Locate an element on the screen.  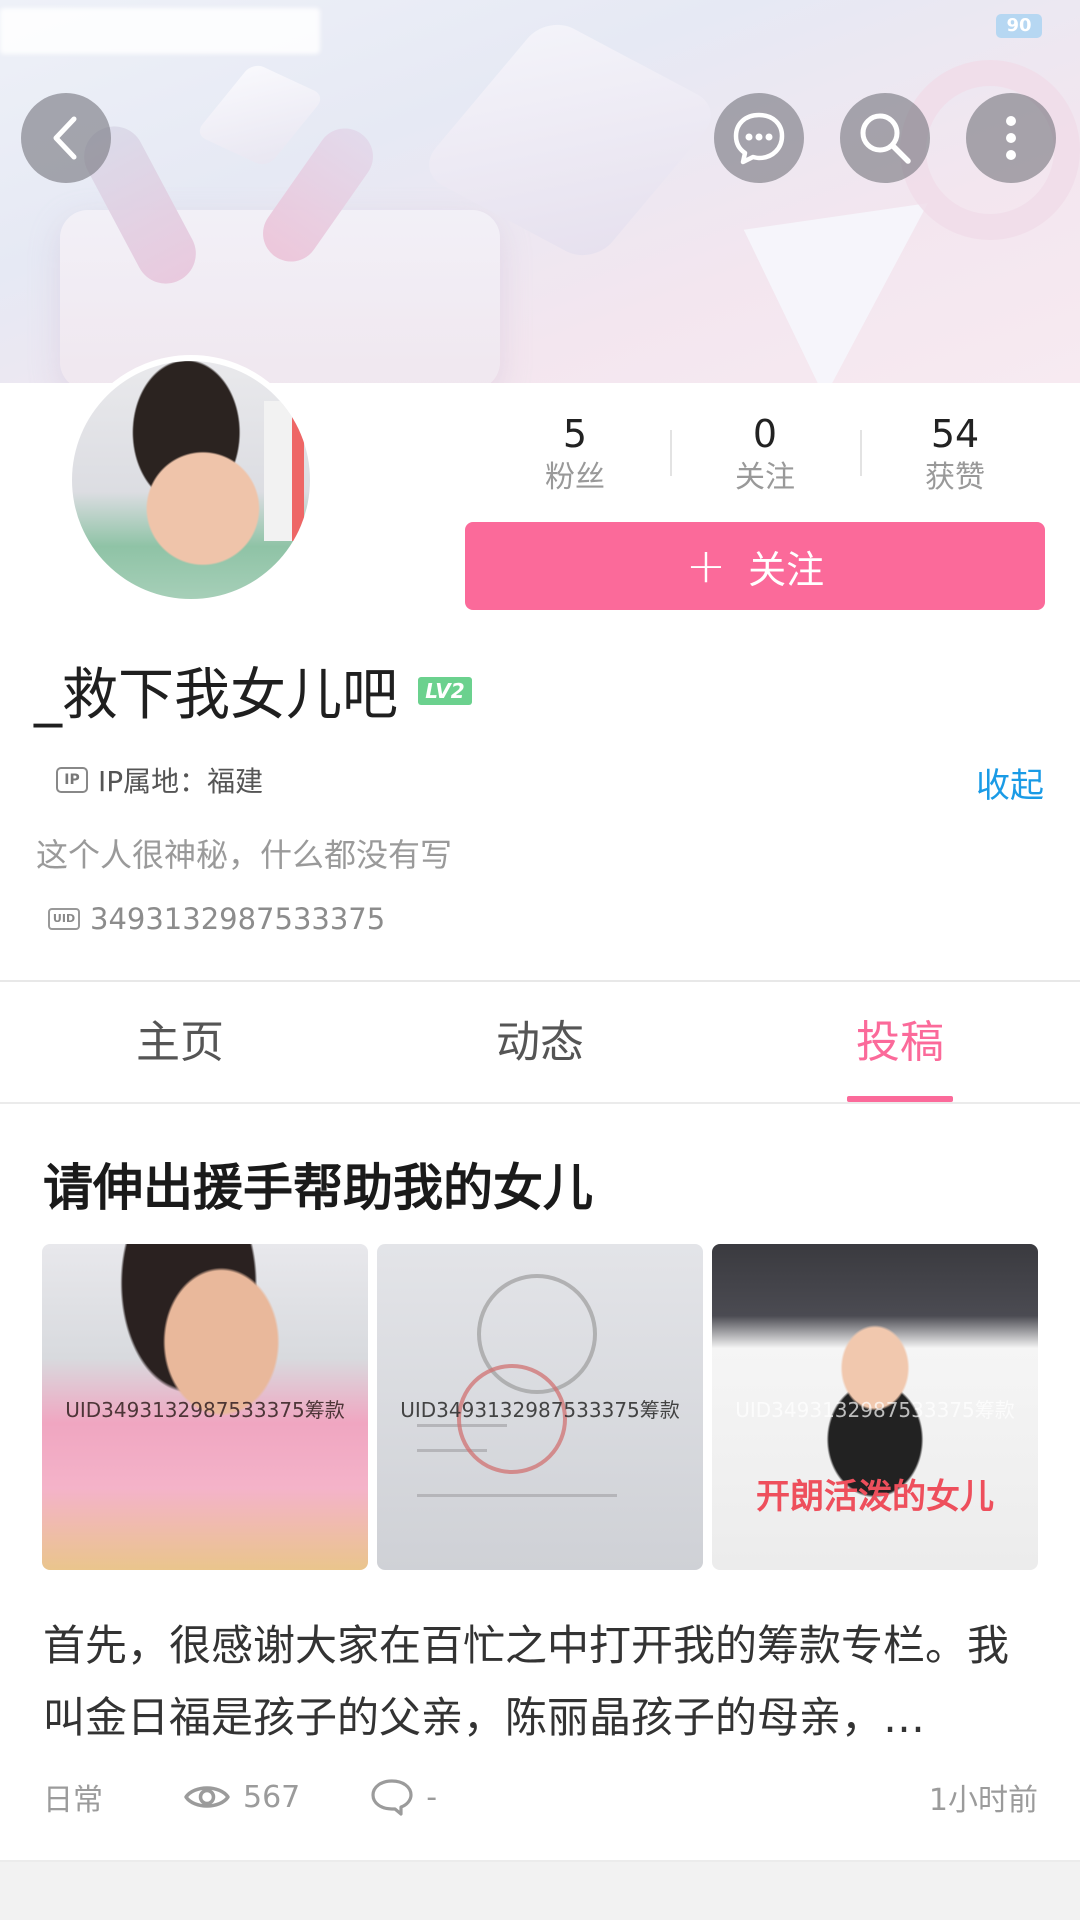
status-bar-left is located at coordinates (160, 31).